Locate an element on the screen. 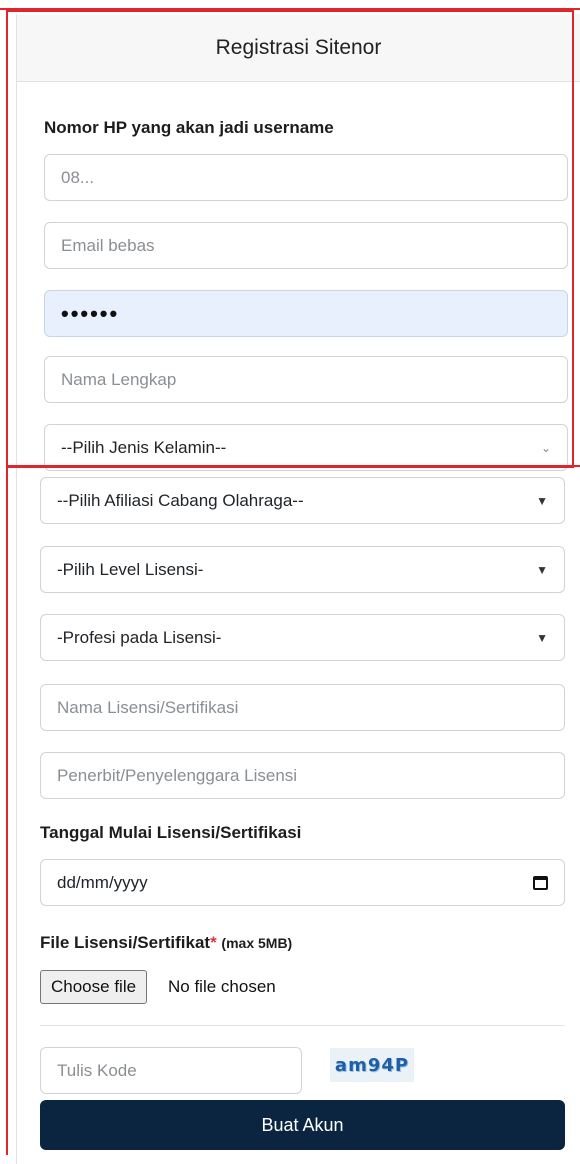 This screenshot has width=580, height=1164. phone-label: Nomor HP yang akan jadi username is located at coordinates (189, 127).